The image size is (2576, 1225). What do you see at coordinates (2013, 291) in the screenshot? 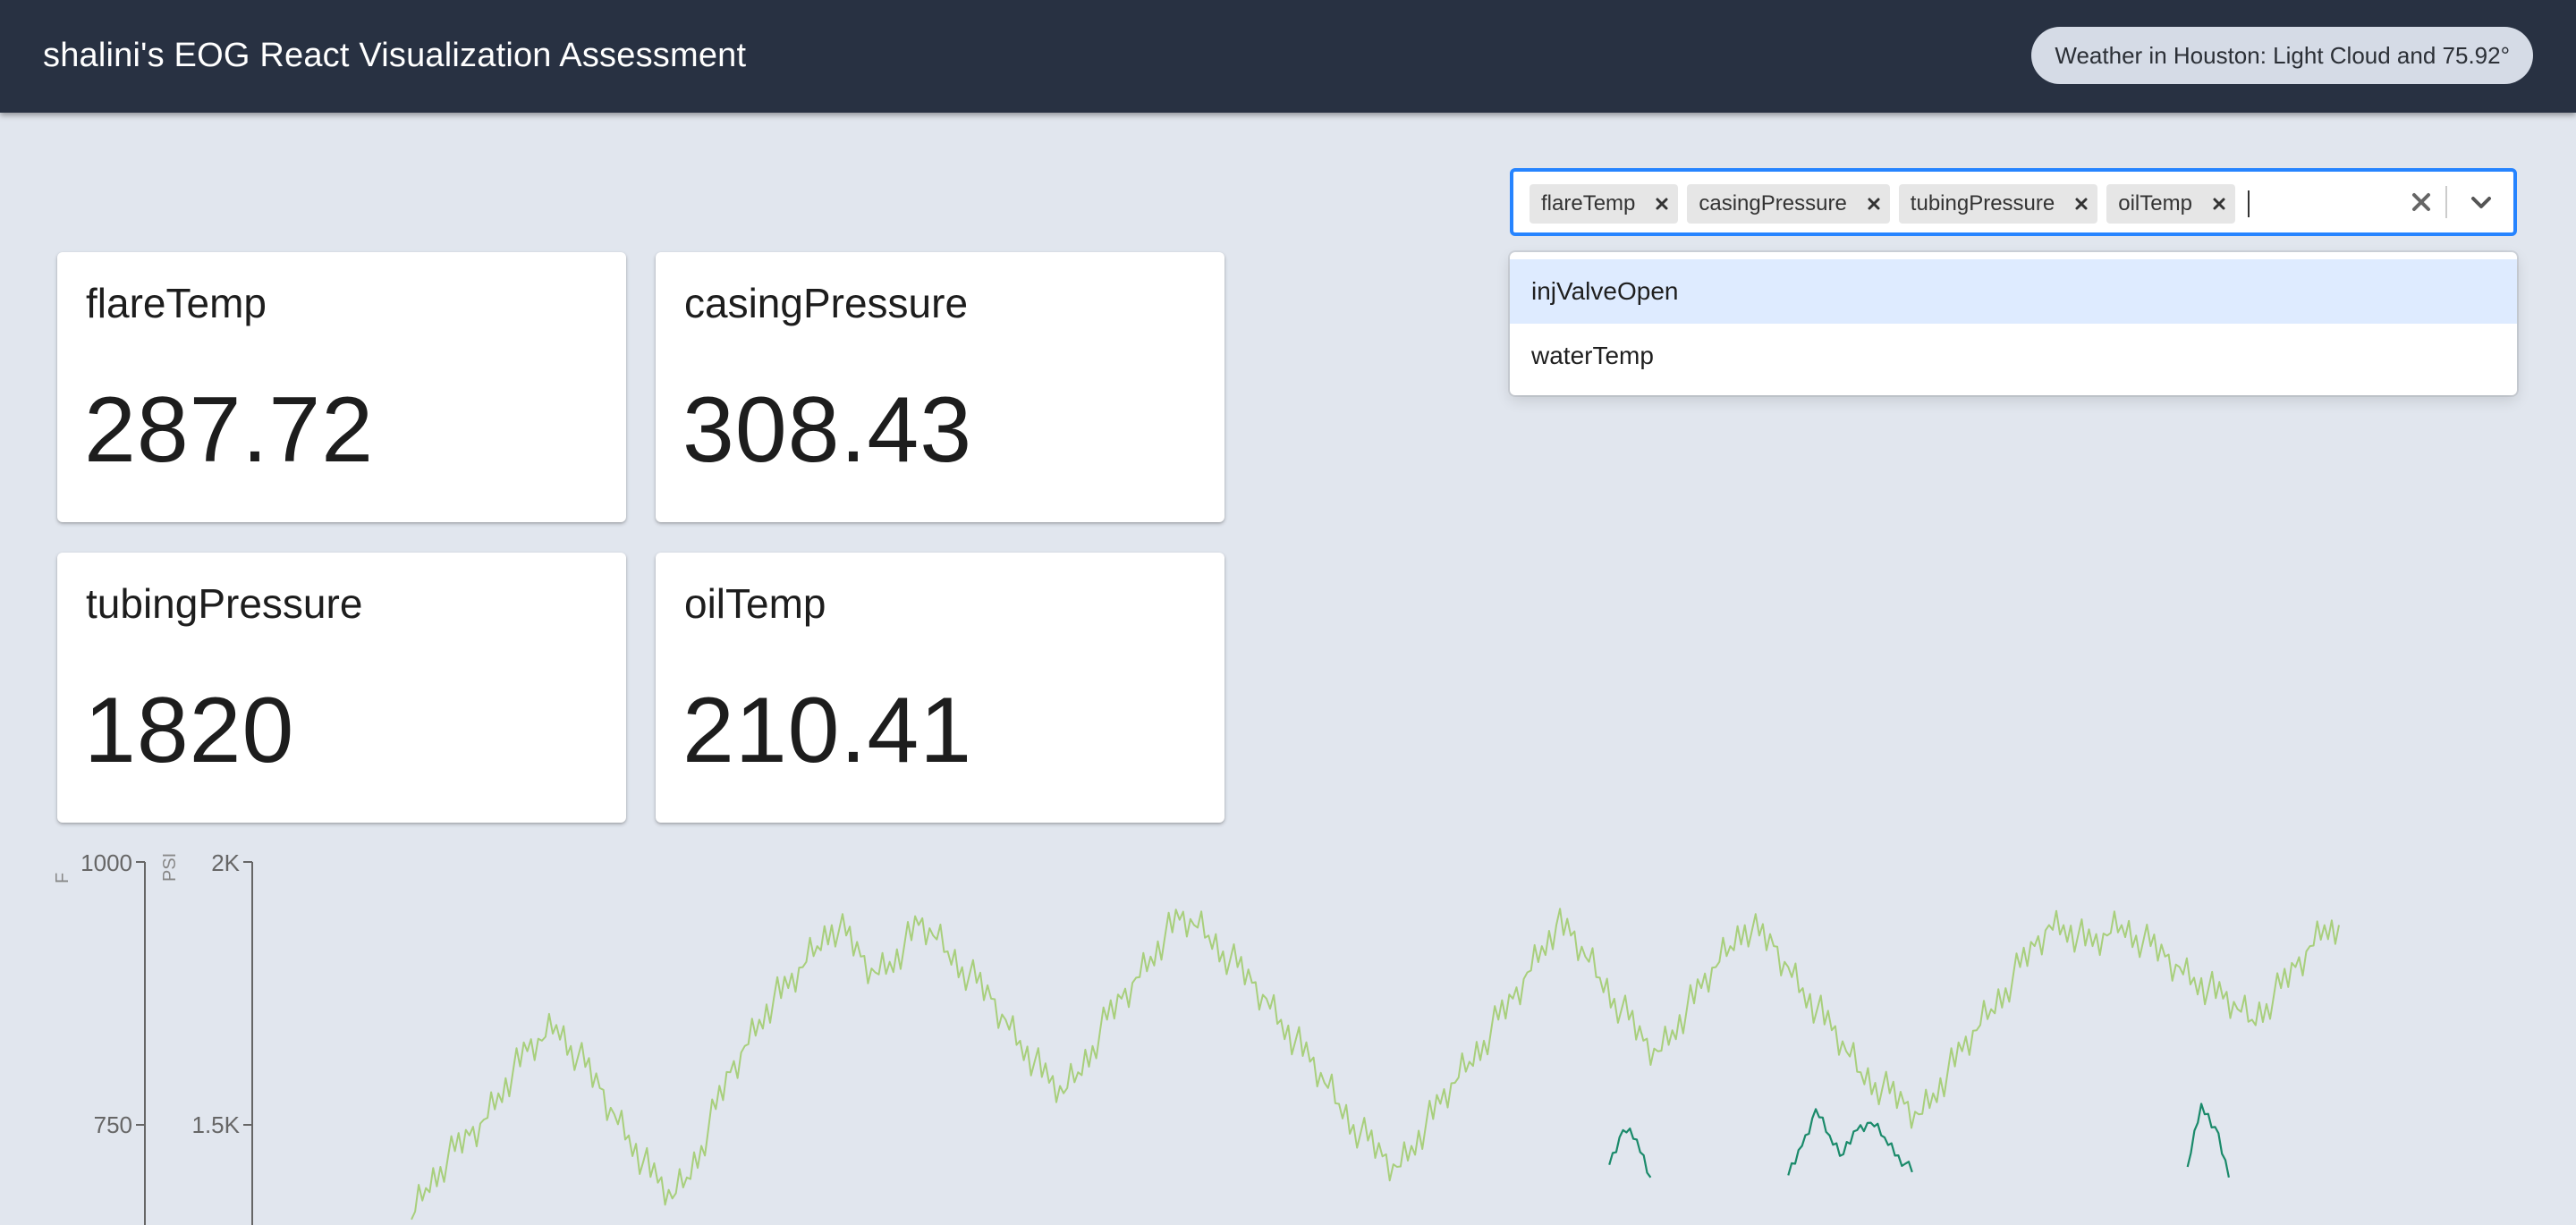
I see `menu-option-injvalveopen: injValveOpen` at bounding box center [2013, 291].